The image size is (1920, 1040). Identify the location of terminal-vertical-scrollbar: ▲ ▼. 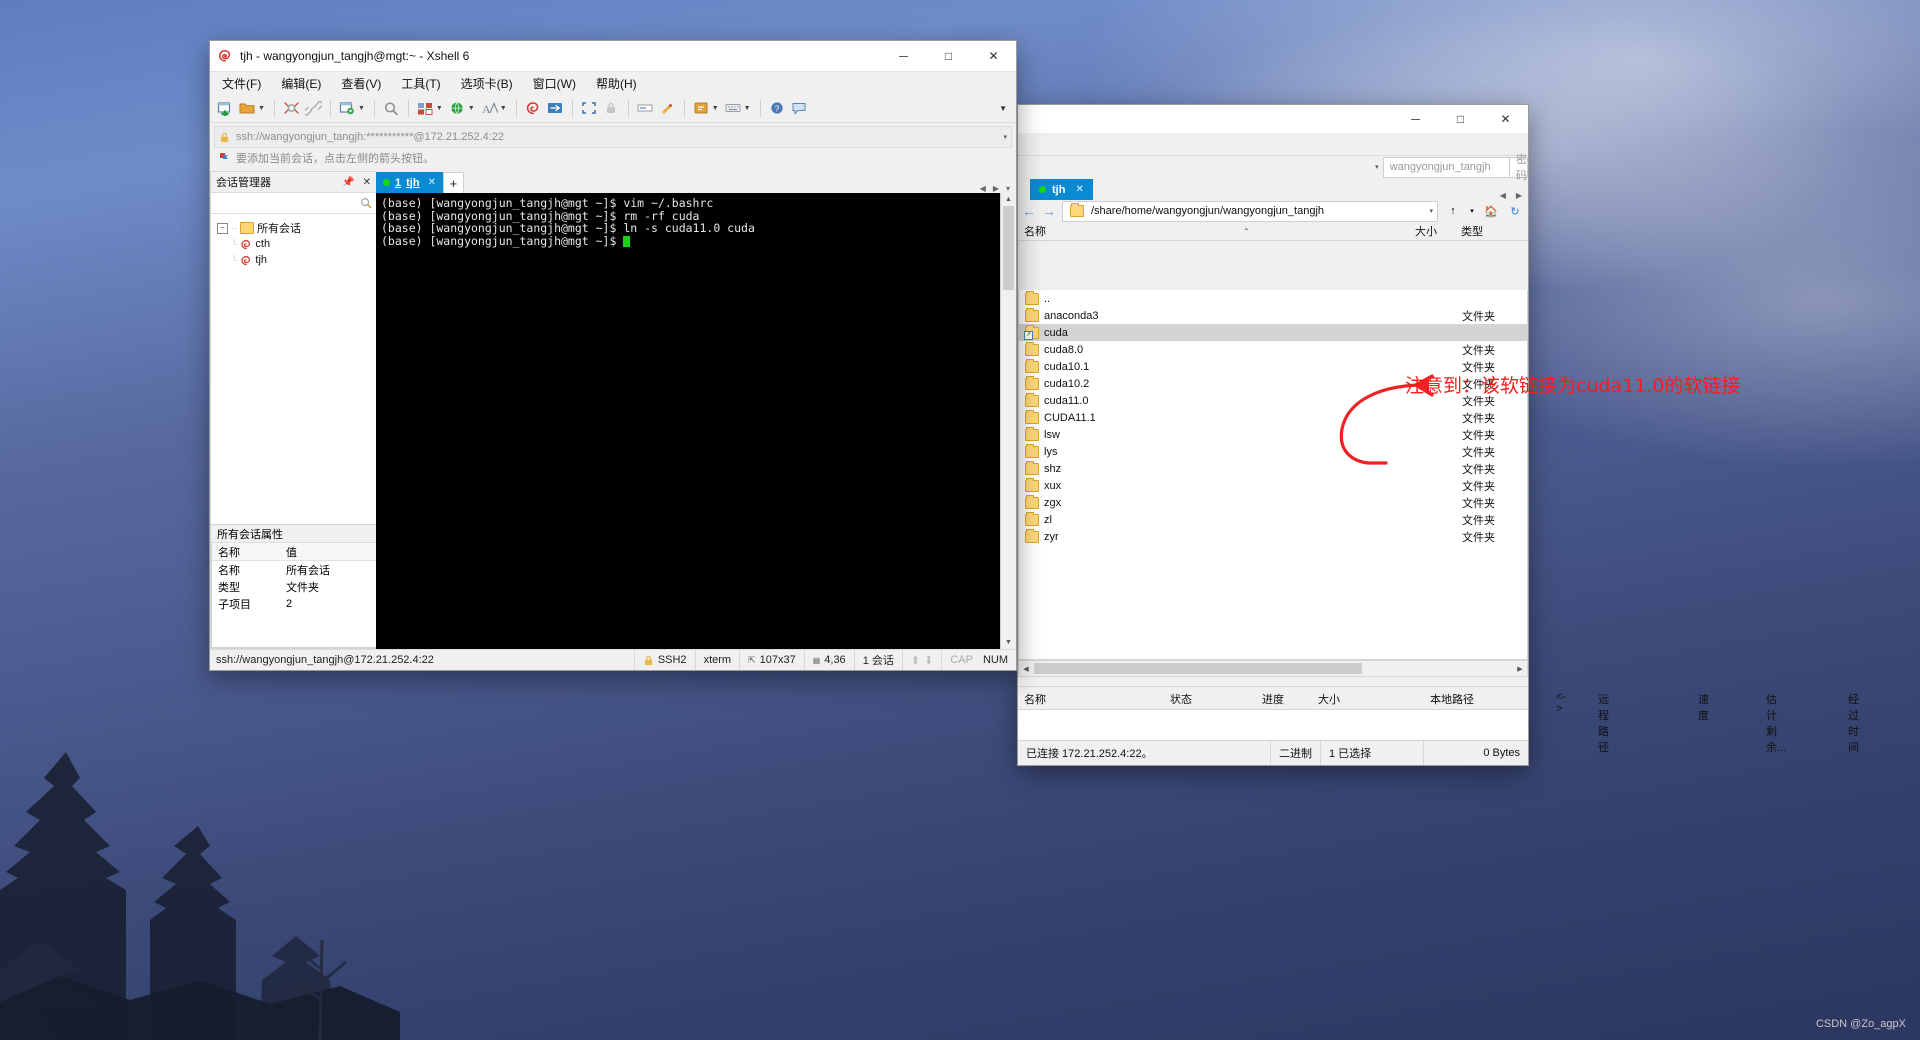
(1008, 421).